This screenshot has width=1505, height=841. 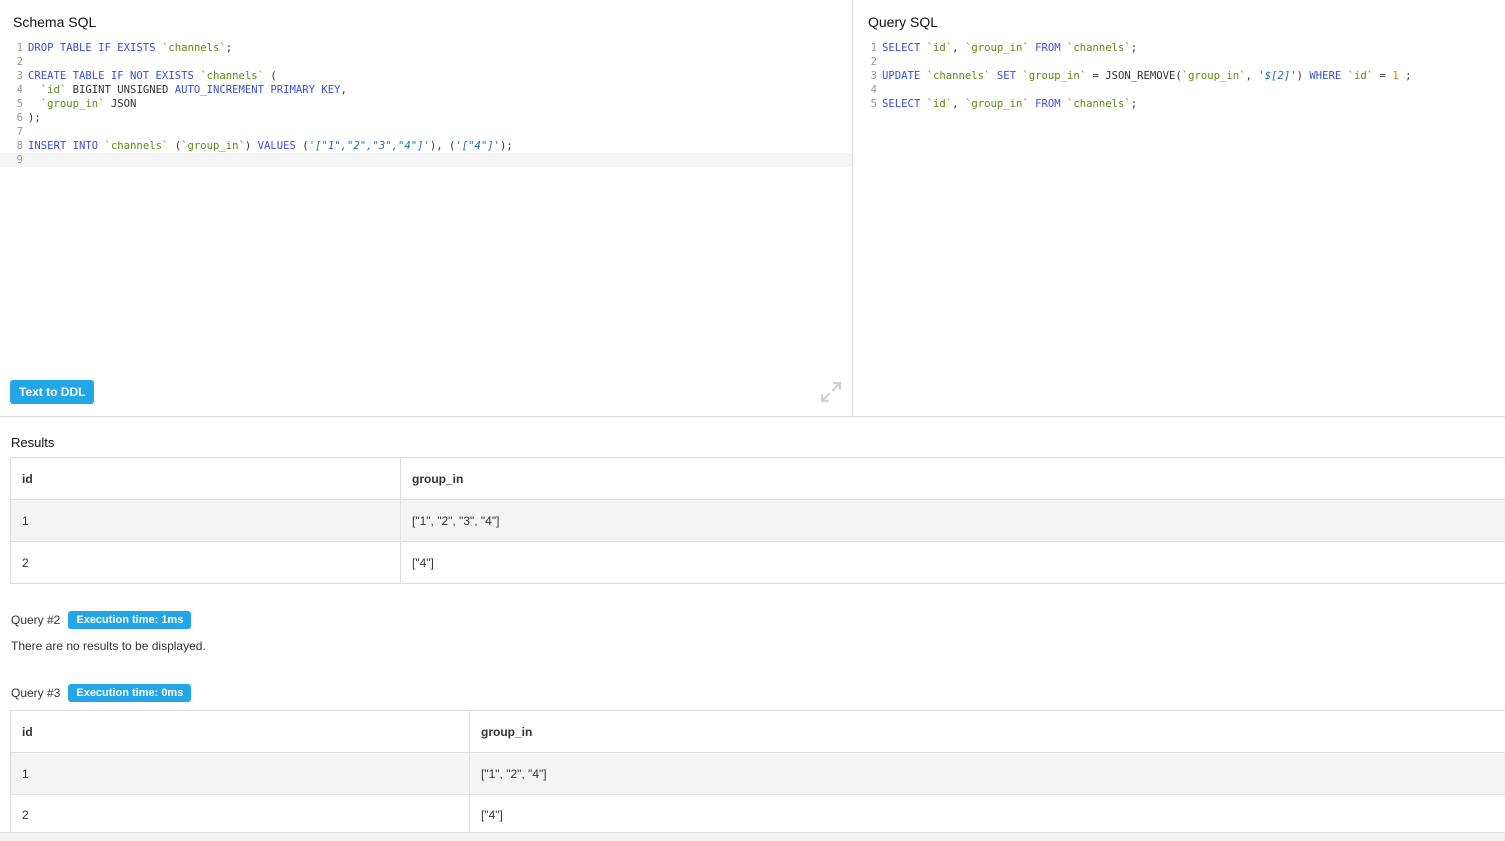 I want to click on line-number: 2, so click(x=873, y=62).